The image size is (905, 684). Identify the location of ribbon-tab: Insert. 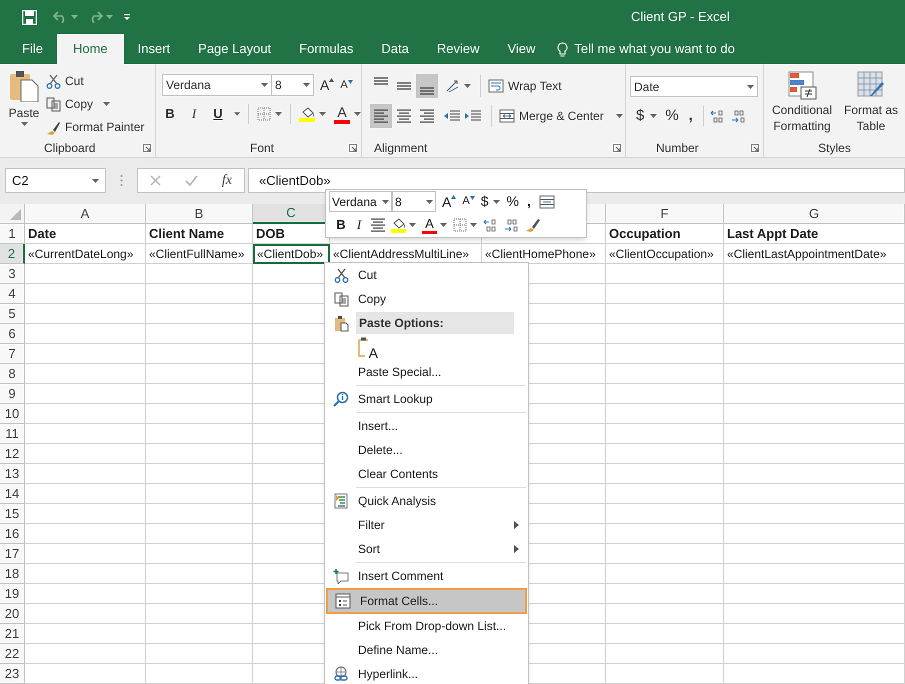
(154, 49).